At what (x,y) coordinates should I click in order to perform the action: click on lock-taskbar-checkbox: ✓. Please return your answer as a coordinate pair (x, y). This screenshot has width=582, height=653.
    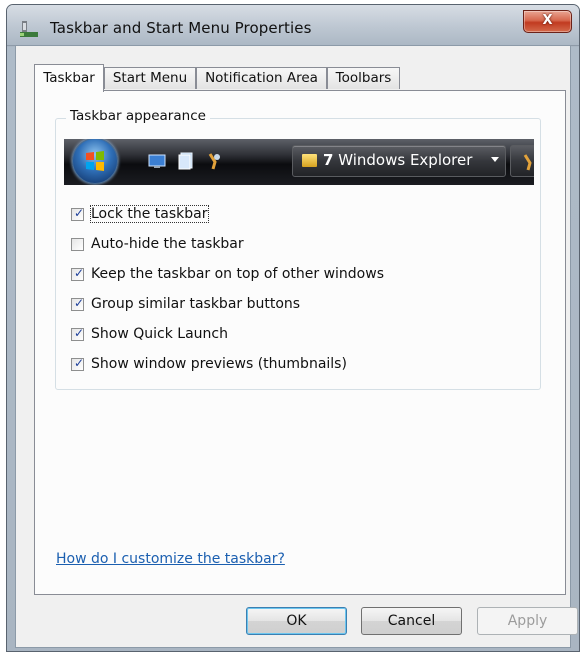
    Looking at the image, I should click on (78, 213).